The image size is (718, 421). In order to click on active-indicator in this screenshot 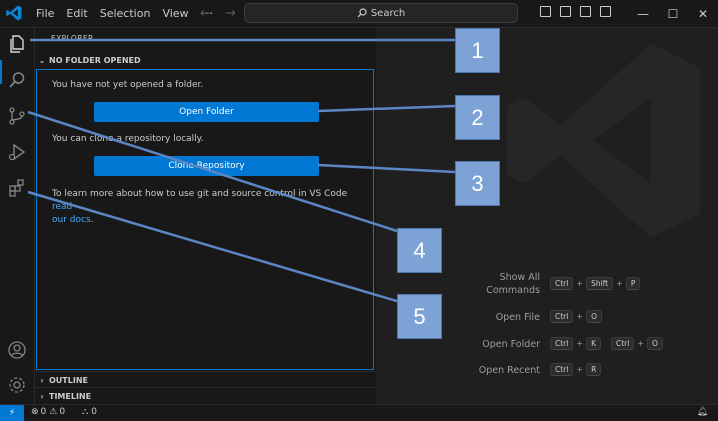, I will do `click(1, 72)`.